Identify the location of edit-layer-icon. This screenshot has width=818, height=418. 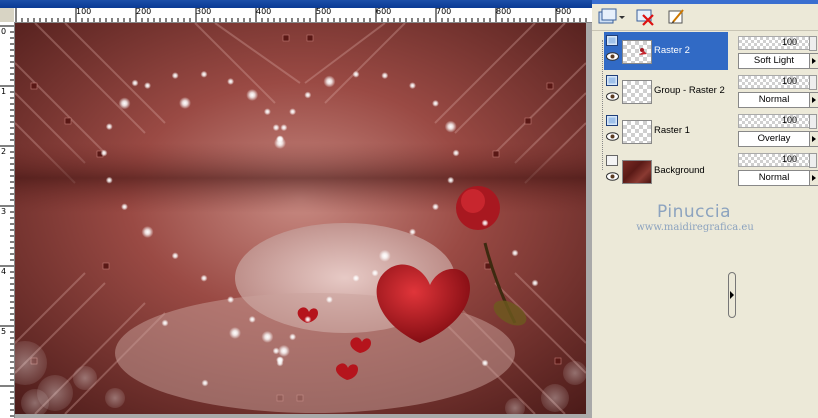
(676, 16).